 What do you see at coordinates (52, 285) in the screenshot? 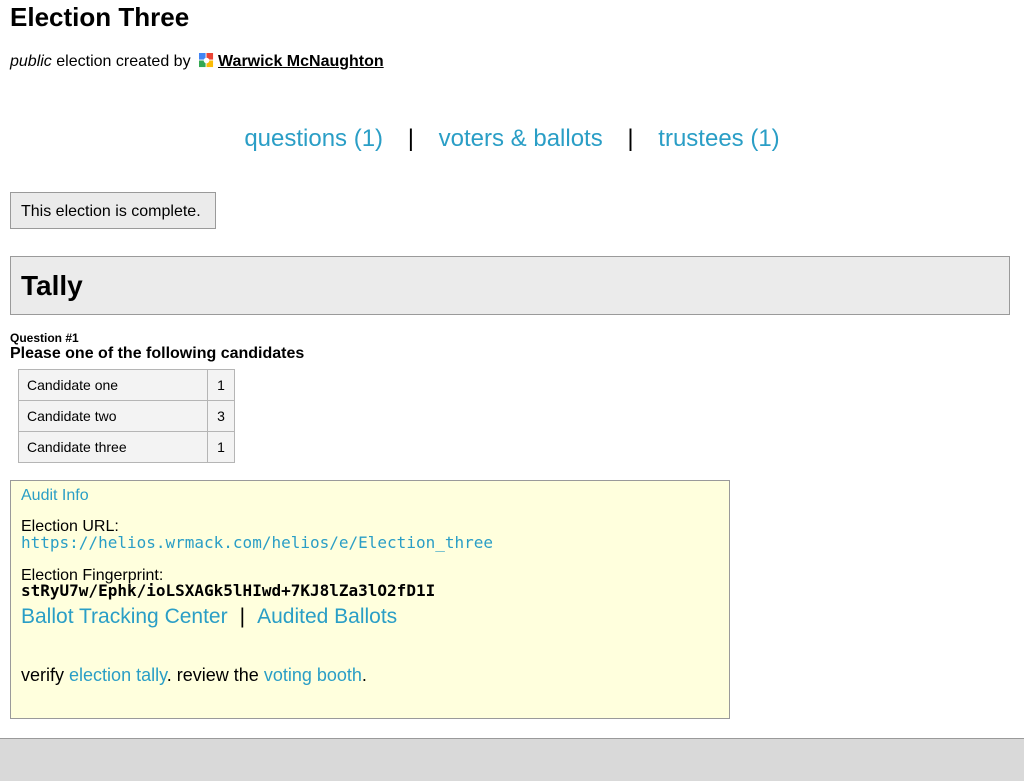
I see `tally-heading: Tally` at bounding box center [52, 285].